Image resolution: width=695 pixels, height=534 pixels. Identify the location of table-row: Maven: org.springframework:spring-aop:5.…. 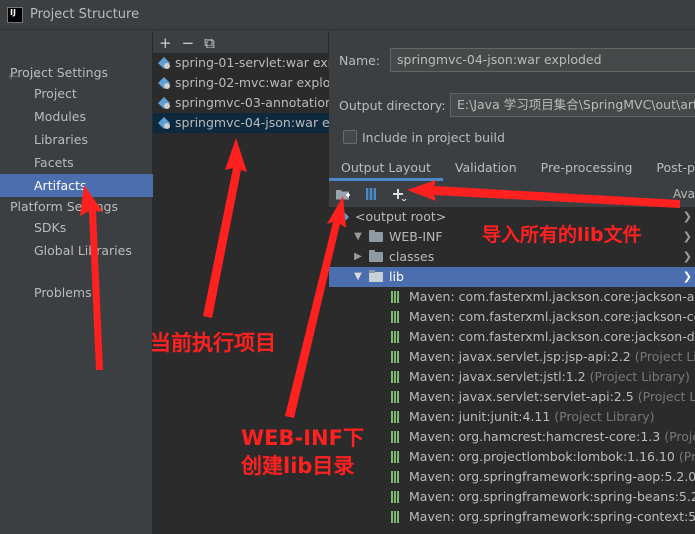
(512, 477).